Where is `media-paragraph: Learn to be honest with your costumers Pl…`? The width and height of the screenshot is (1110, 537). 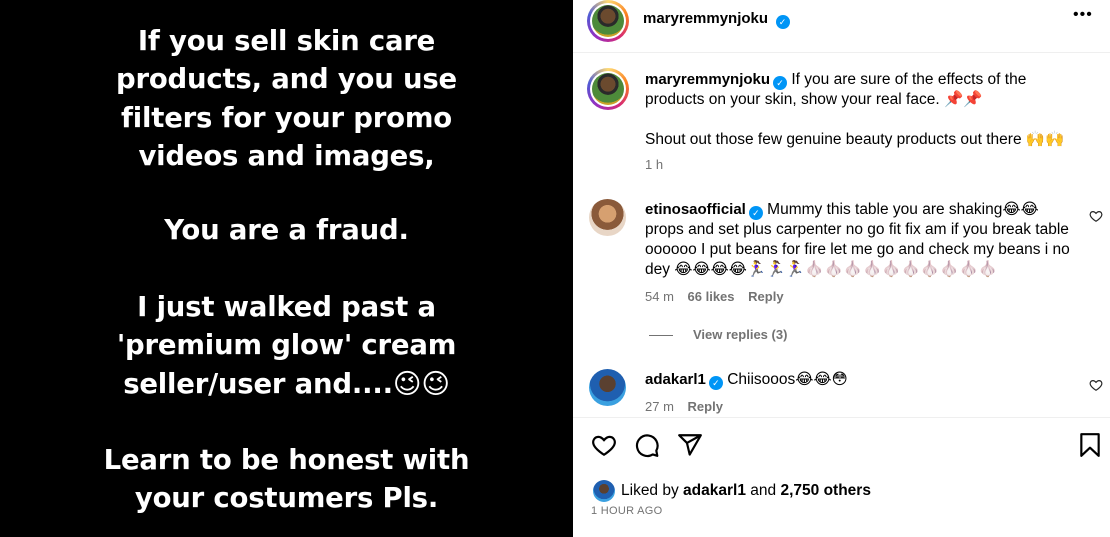
media-paragraph: Learn to be honest with your costumers Pl… is located at coordinates (286, 479).